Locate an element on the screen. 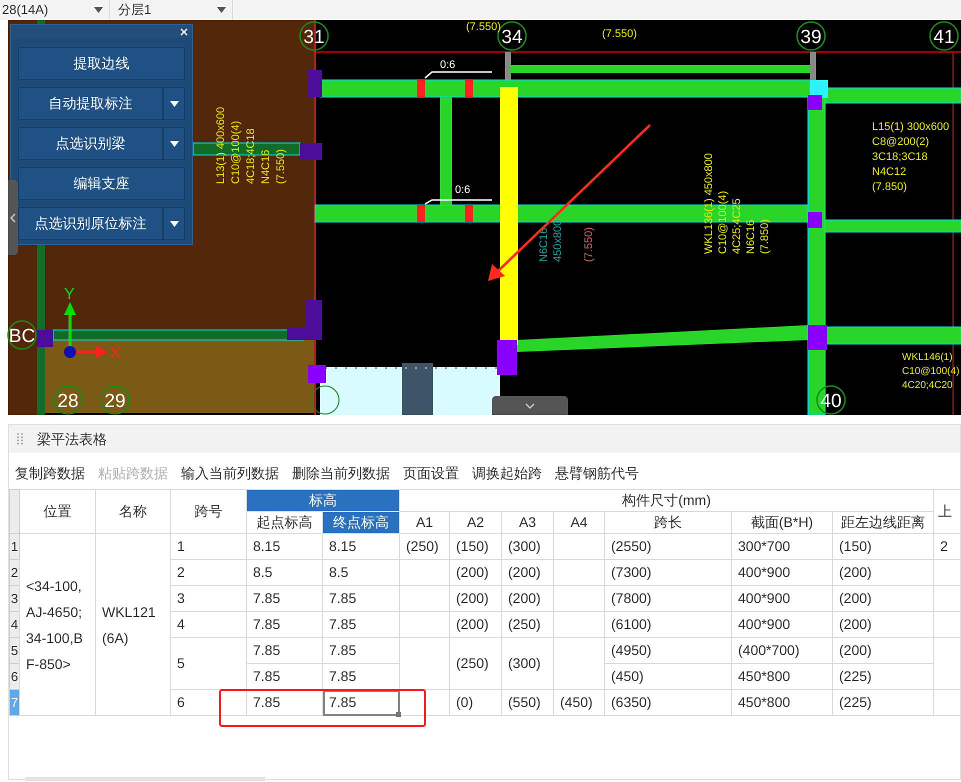 Image resolution: width=961 pixels, height=782 pixels. row-number: 5 is located at coordinates (15, 651).